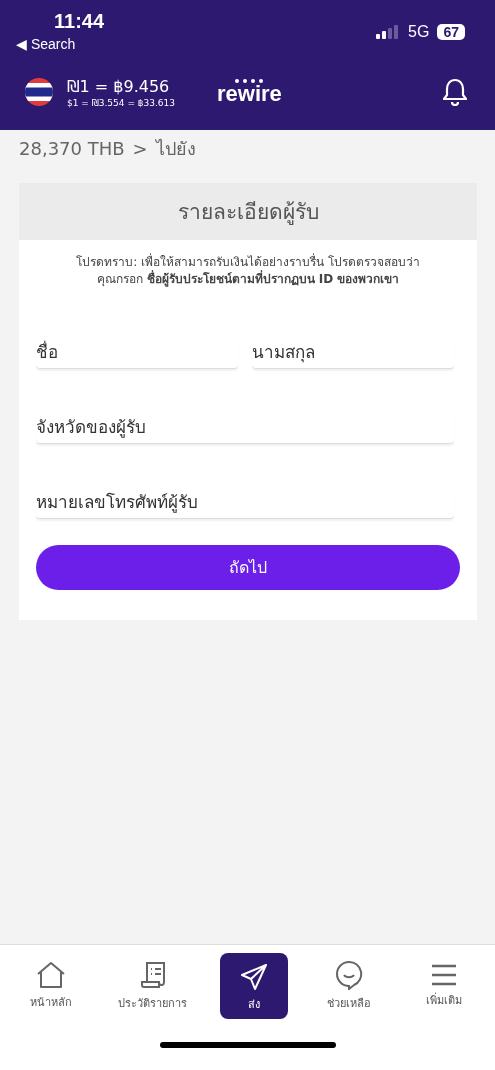 This screenshot has width=495, height=1070. What do you see at coordinates (245, 428) in the screenshot?
I see `input-field: จังหวัดของผู้รับ` at bounding box center [245, 428].